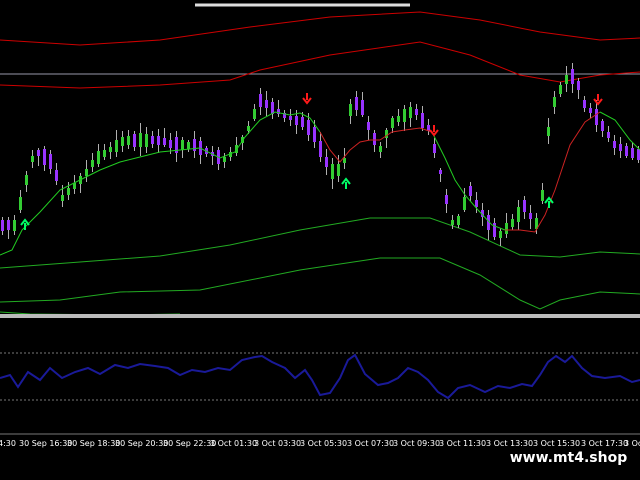  What do you see at coordinates (189, 443) in the screenshot?
I see `time-axis-label: 30 Sep 22:30` at bounding box center [189, 443].